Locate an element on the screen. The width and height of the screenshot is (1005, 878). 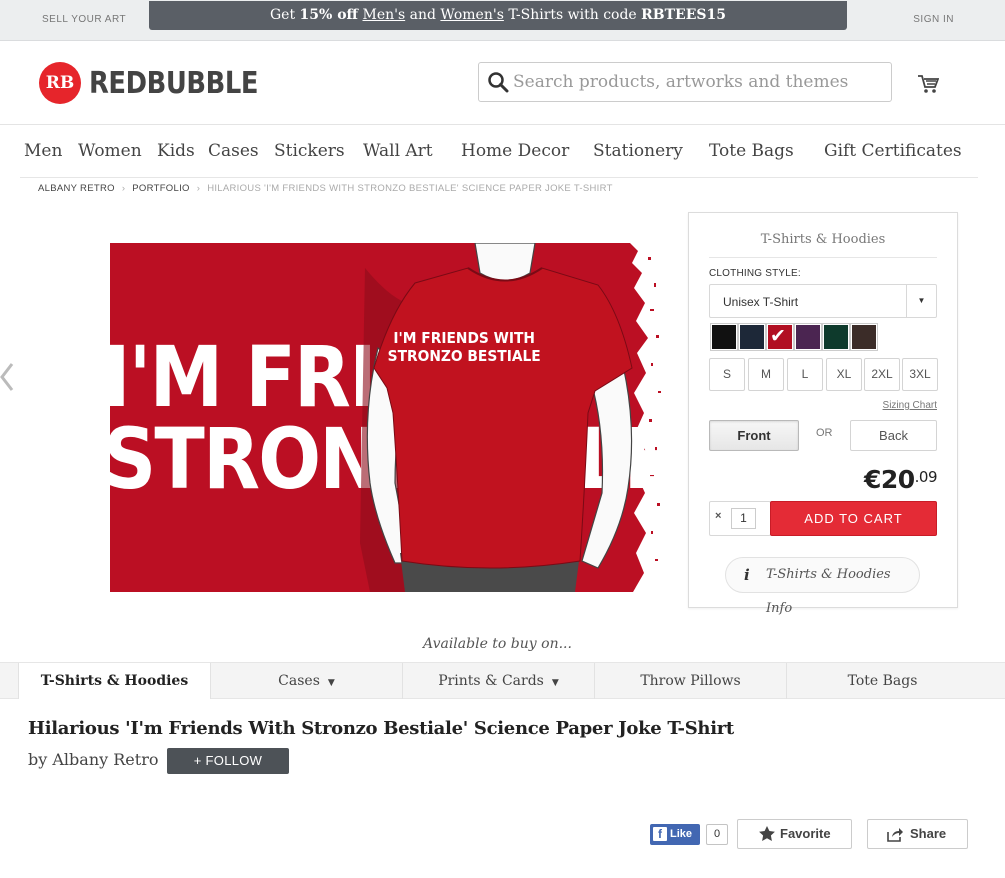
clothing-style-label: CLOTHING STYLE: is located at coordinates (755, 273).